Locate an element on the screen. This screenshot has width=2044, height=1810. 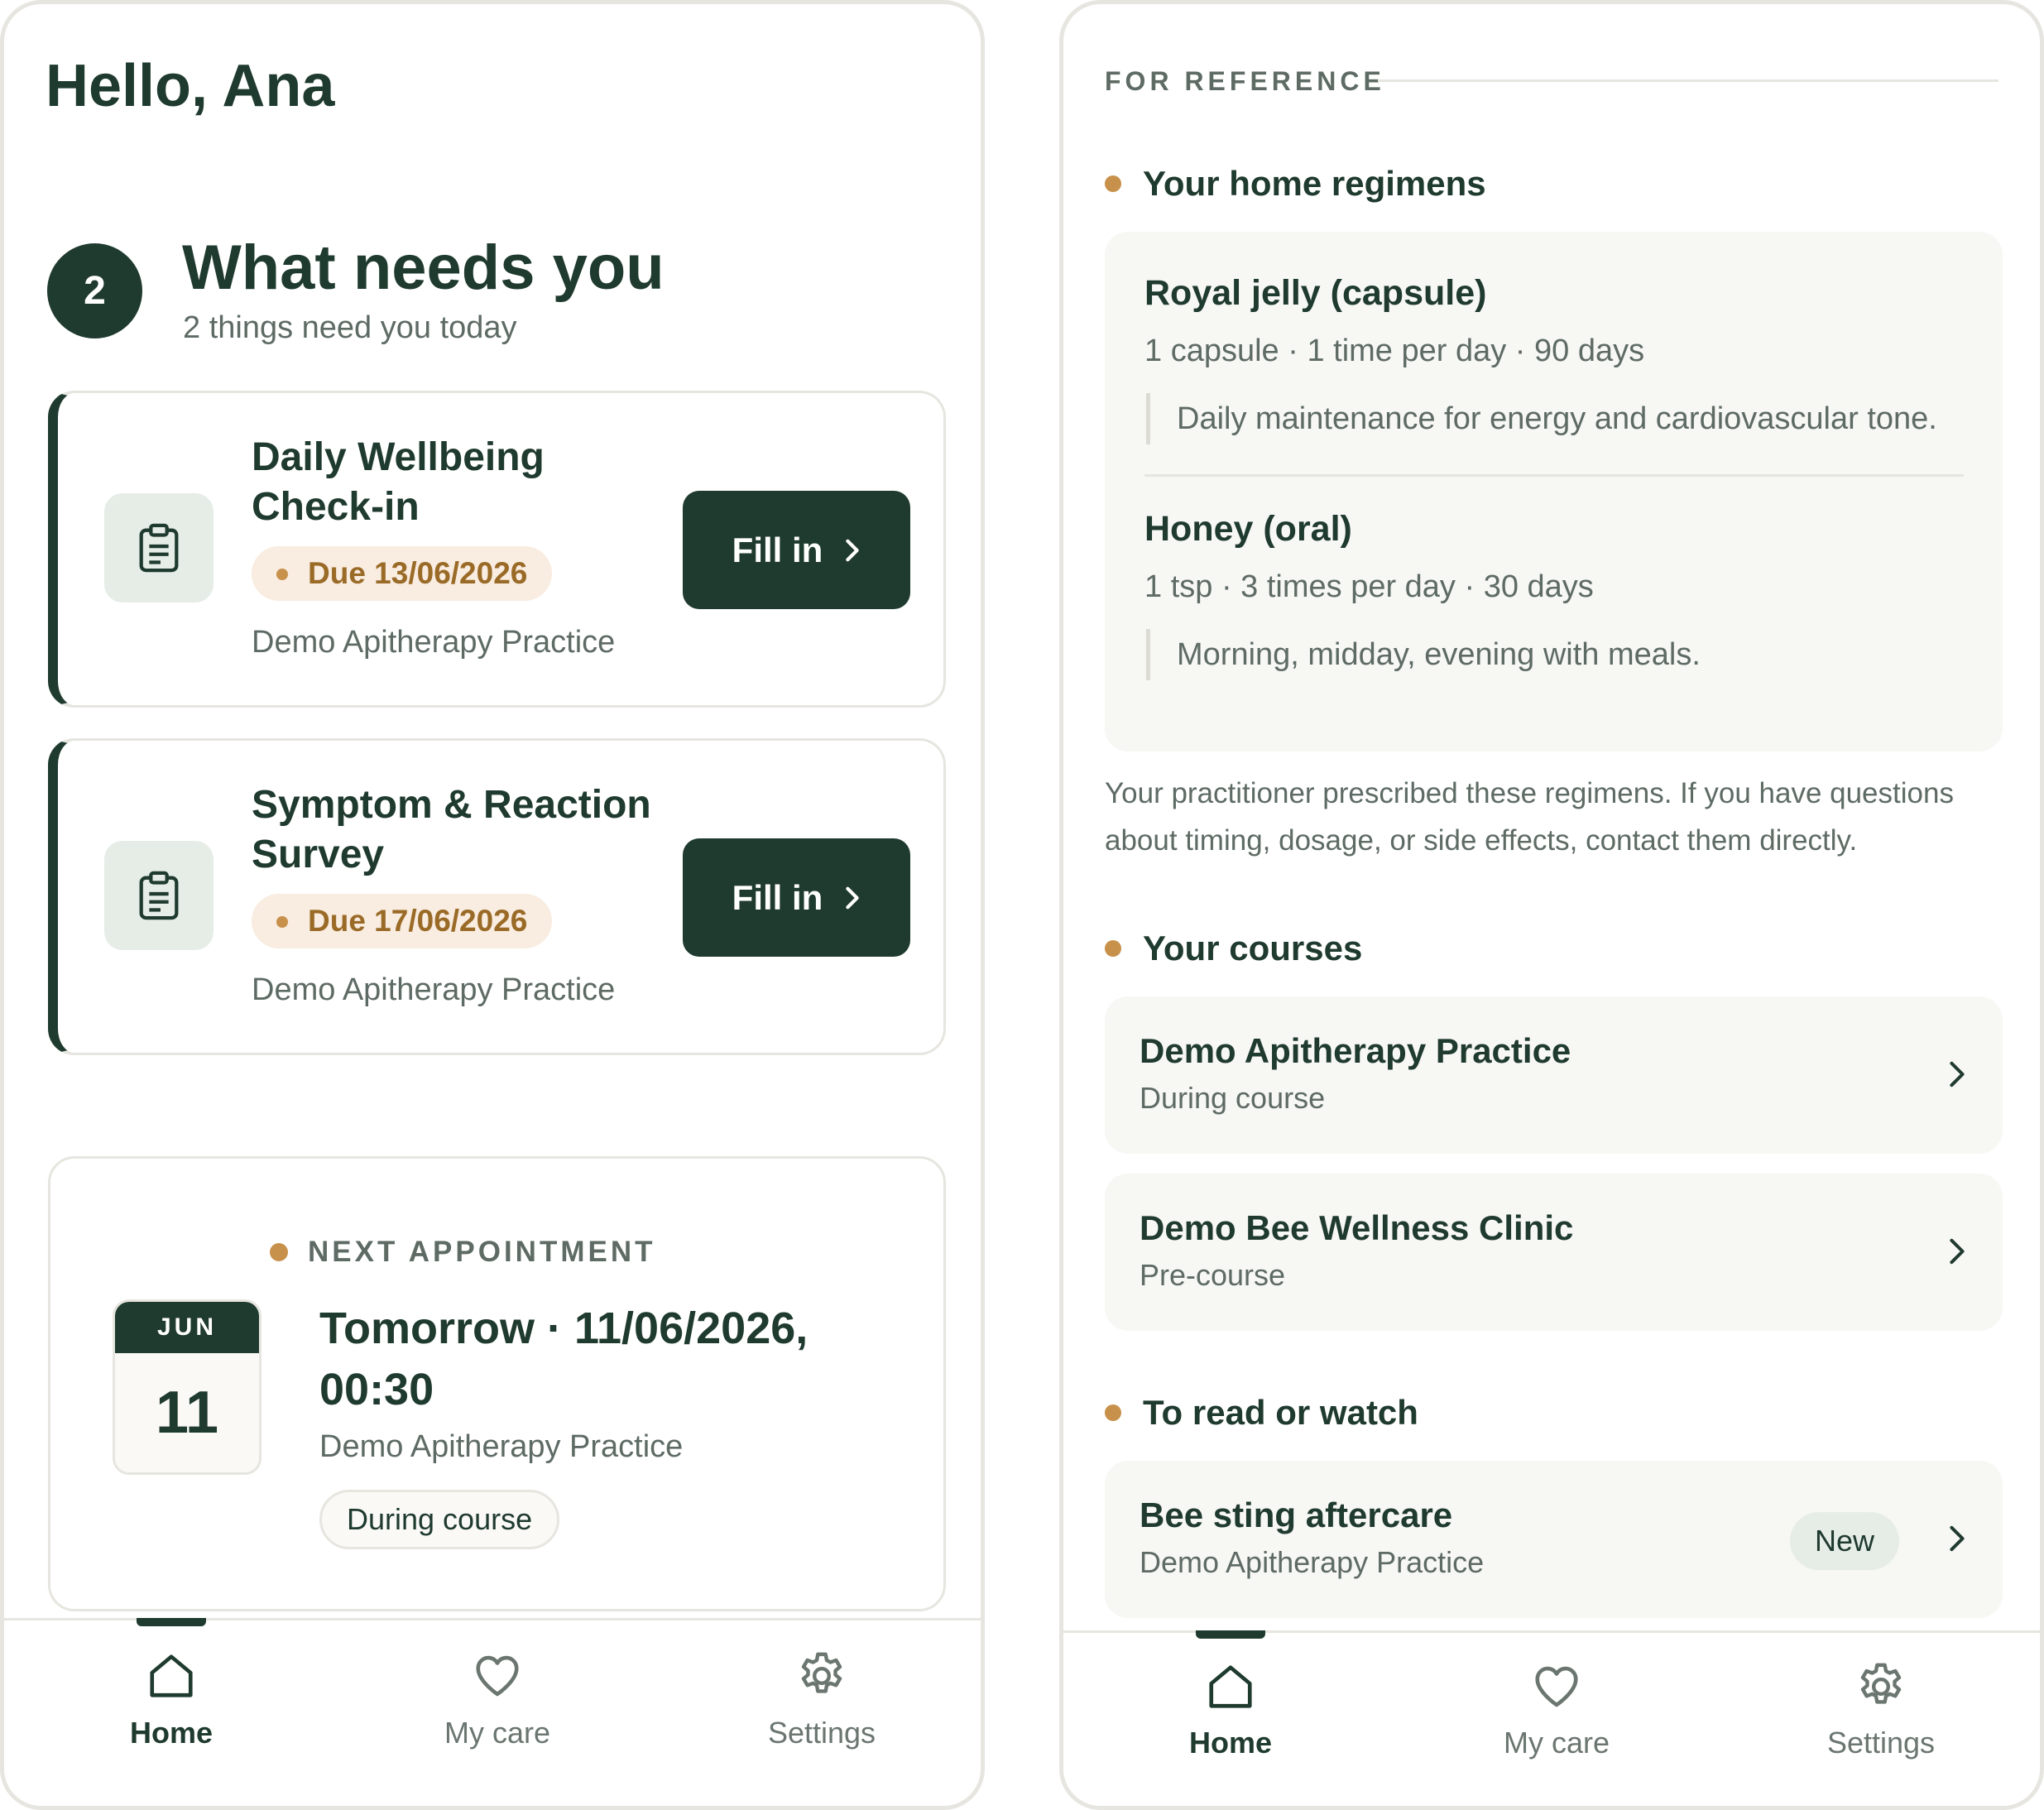
calendar-date-icon: JUN 11 is located at coordinates (187, 1387).